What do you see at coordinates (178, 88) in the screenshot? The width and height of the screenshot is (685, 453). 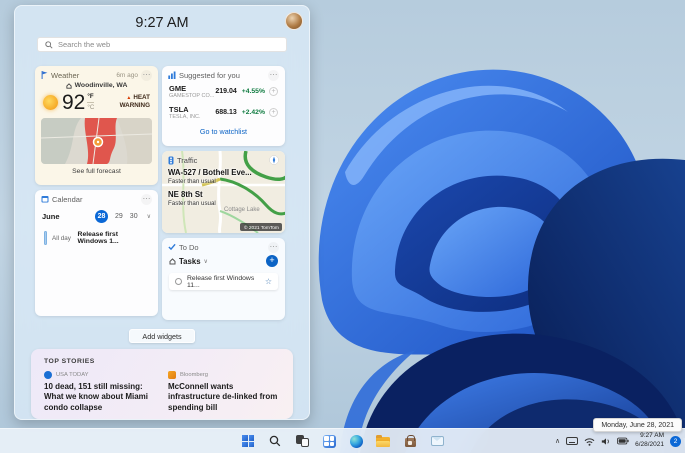 I see `stock-symbol: GME` at bounding box center [178, 88].